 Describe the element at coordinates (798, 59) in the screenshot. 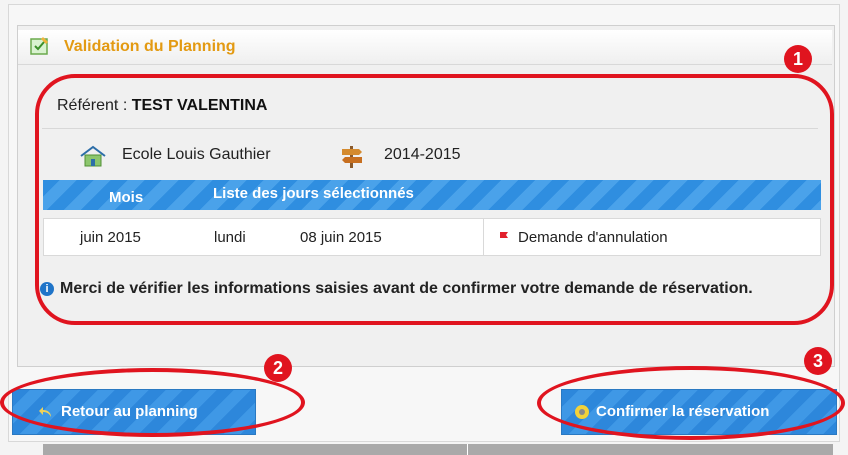

I see `annotation-number-1: 1` at that location.